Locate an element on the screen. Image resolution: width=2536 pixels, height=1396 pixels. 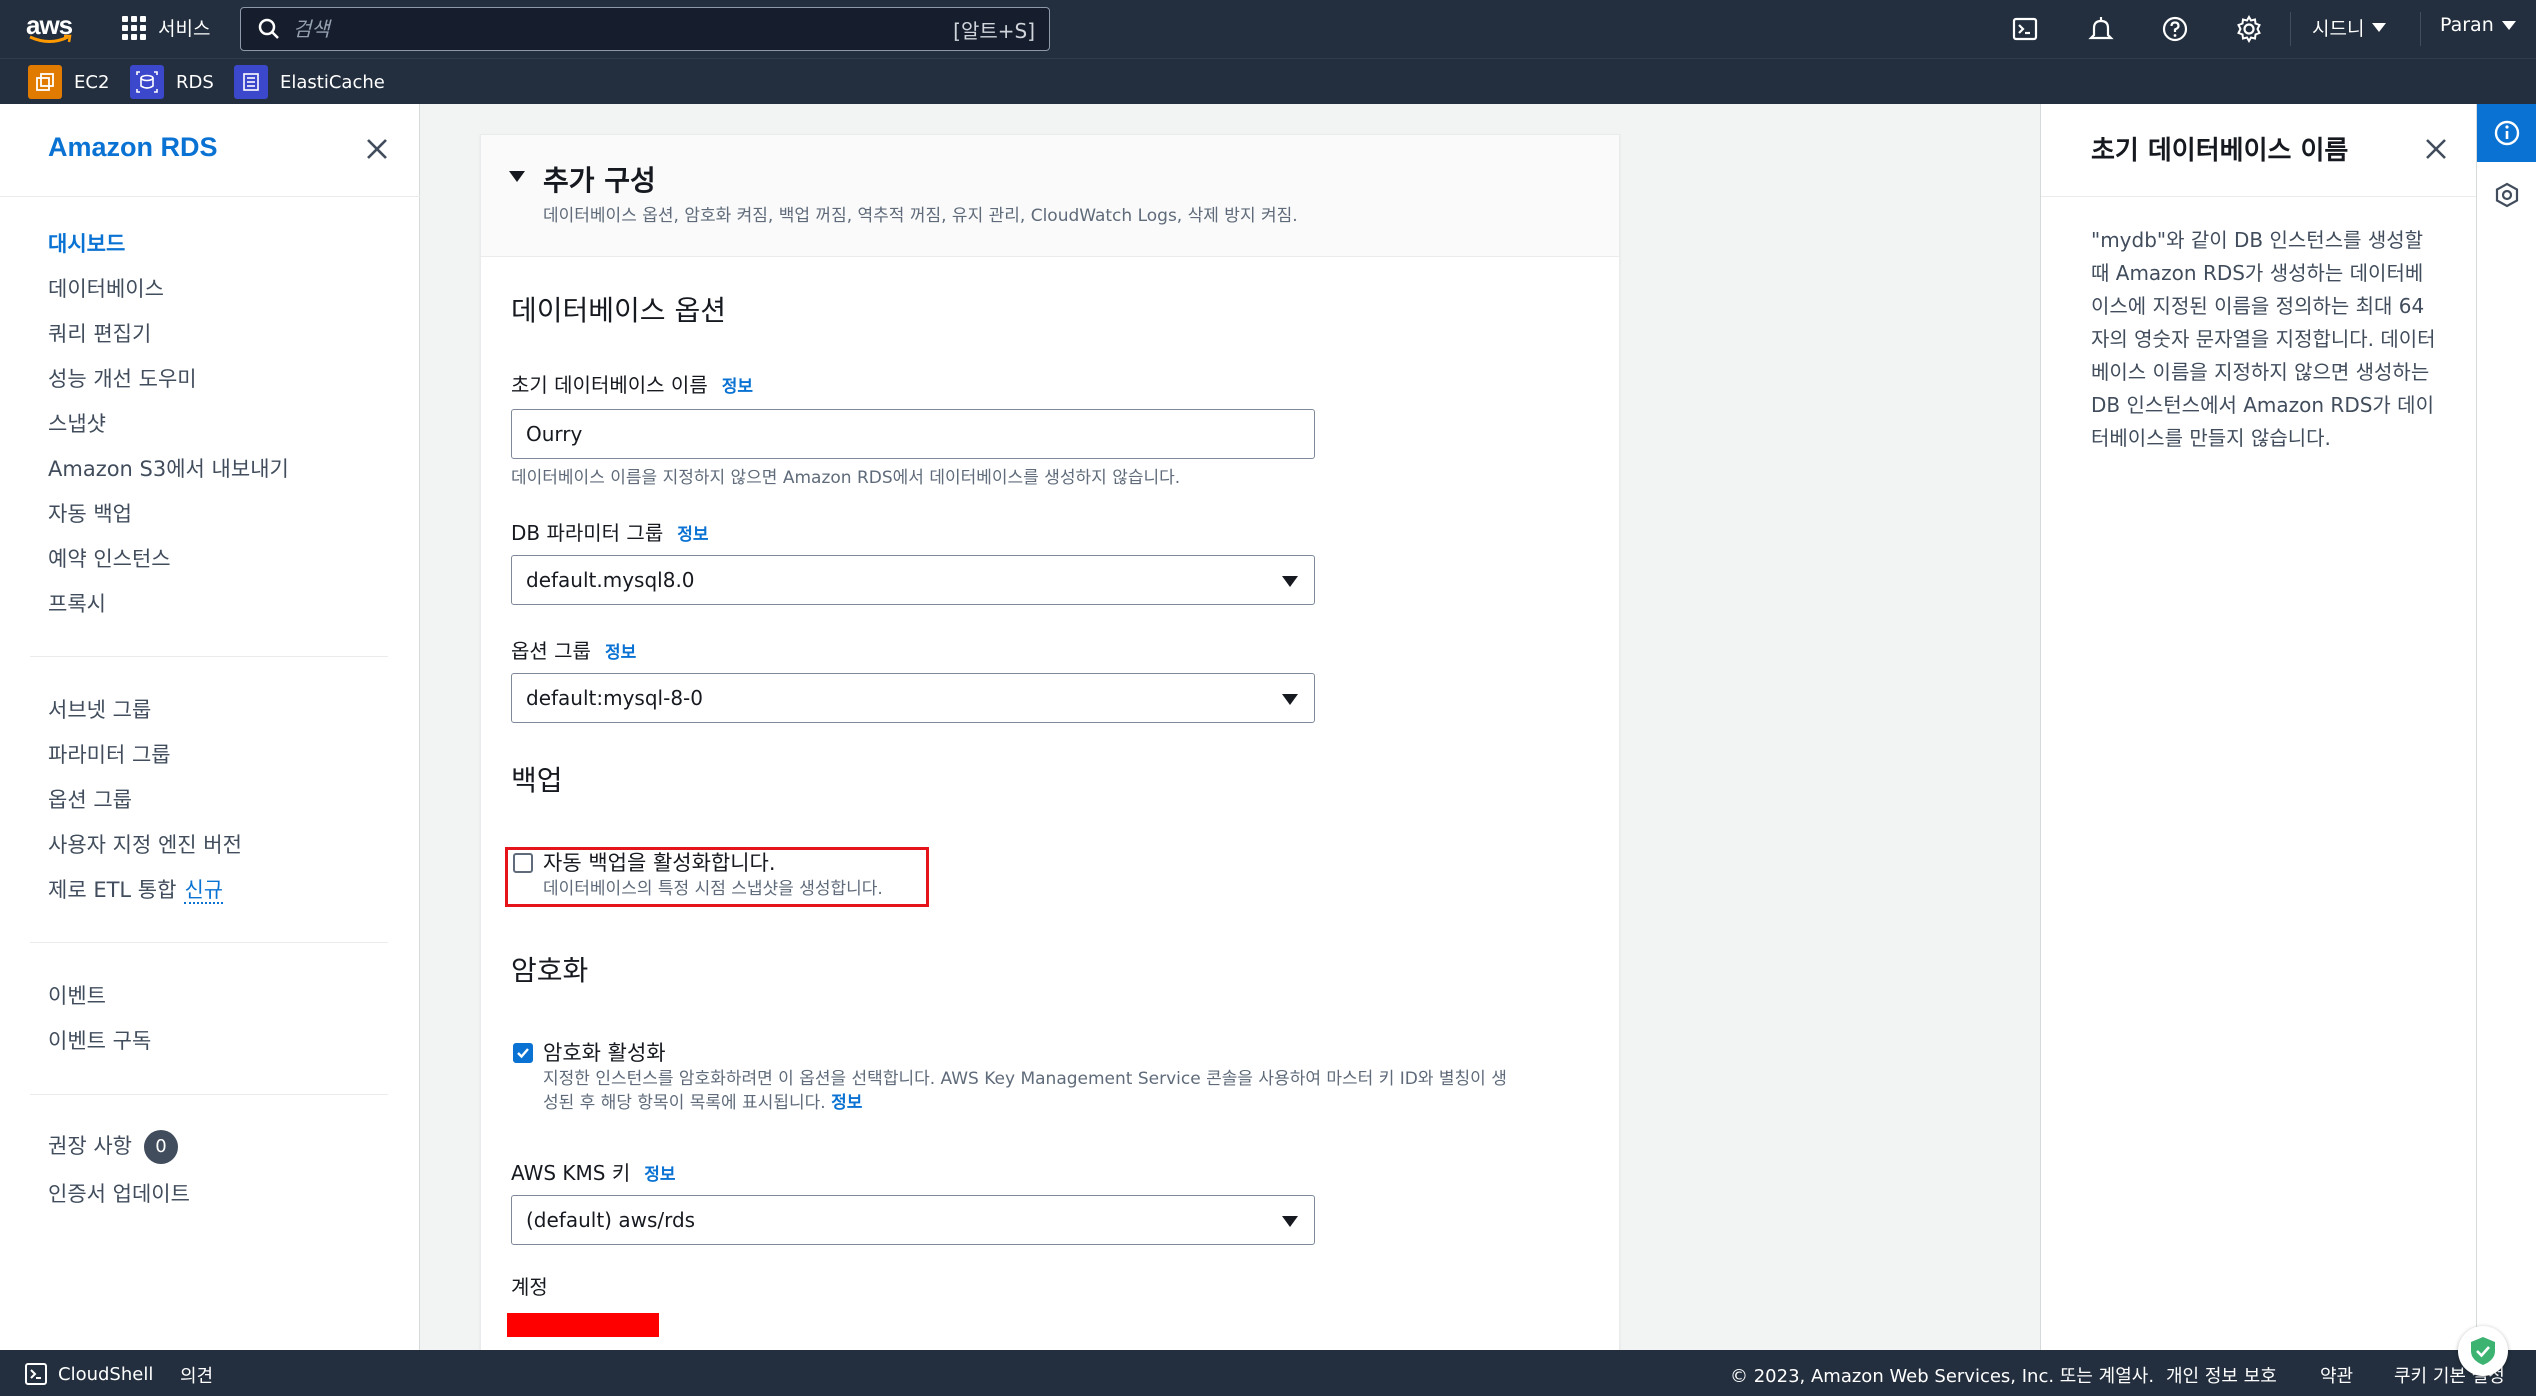
account-label: 계정 is located at coordinates (529, 1287).